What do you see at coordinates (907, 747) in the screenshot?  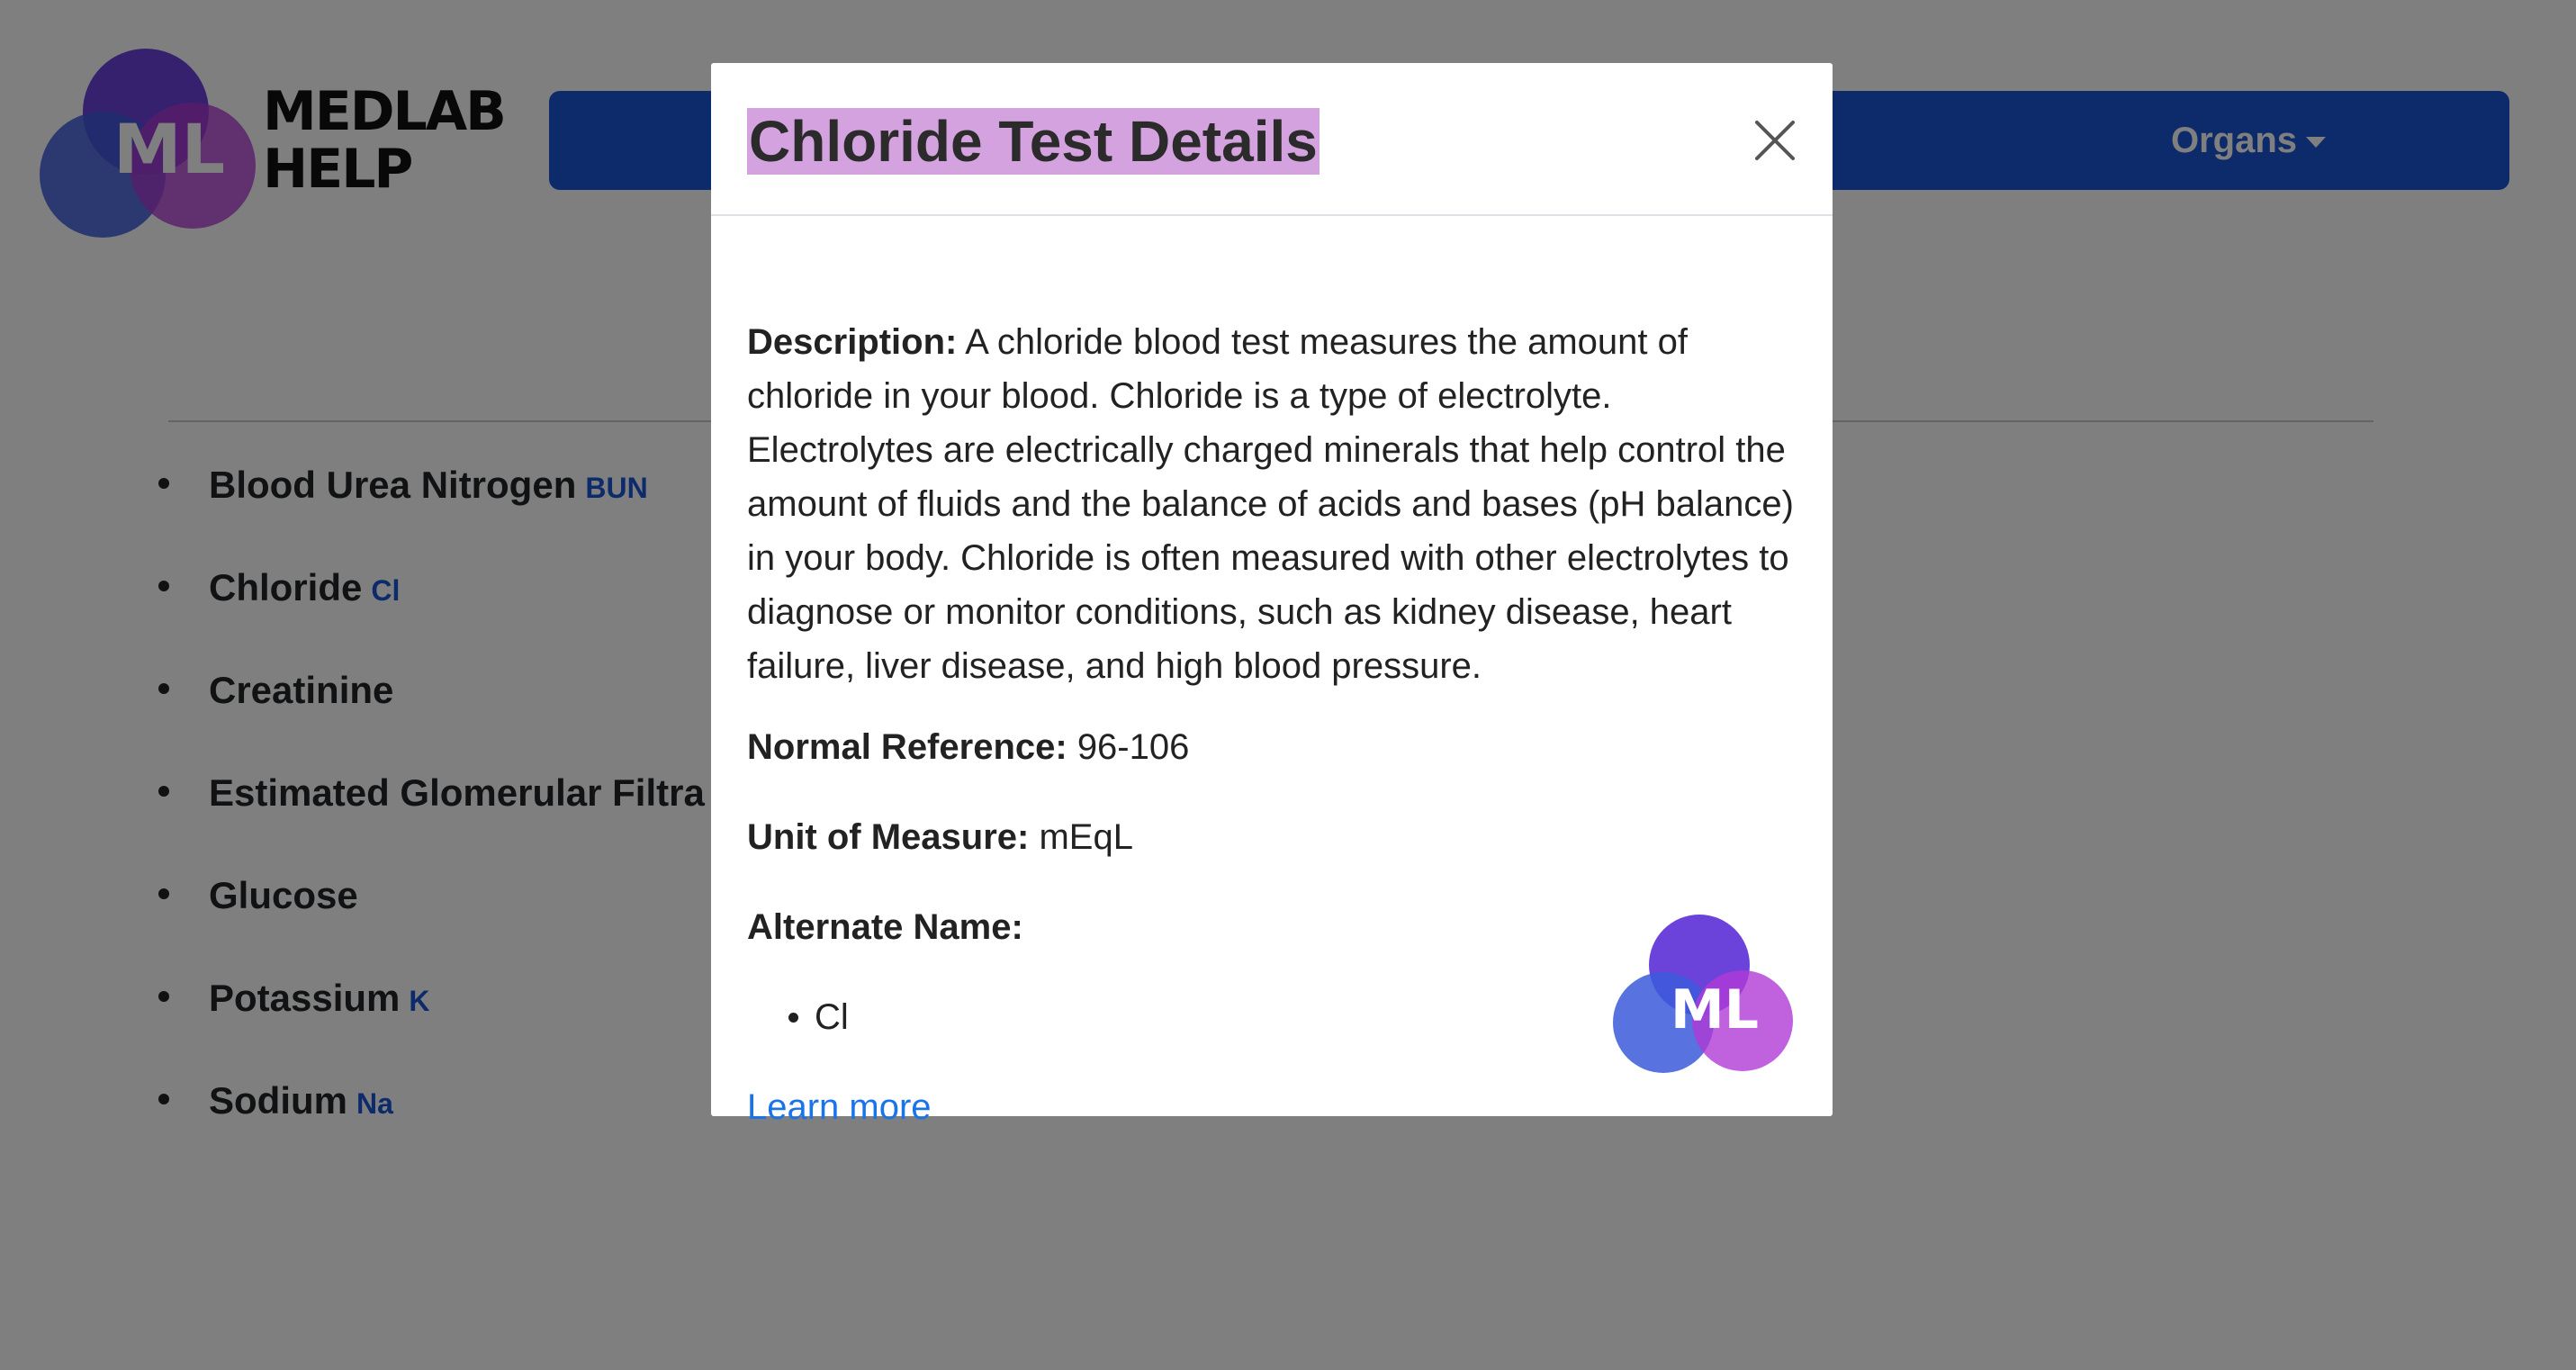 I see `normal-reference-label: Normal Reference:` at bounding box center [907, 747].